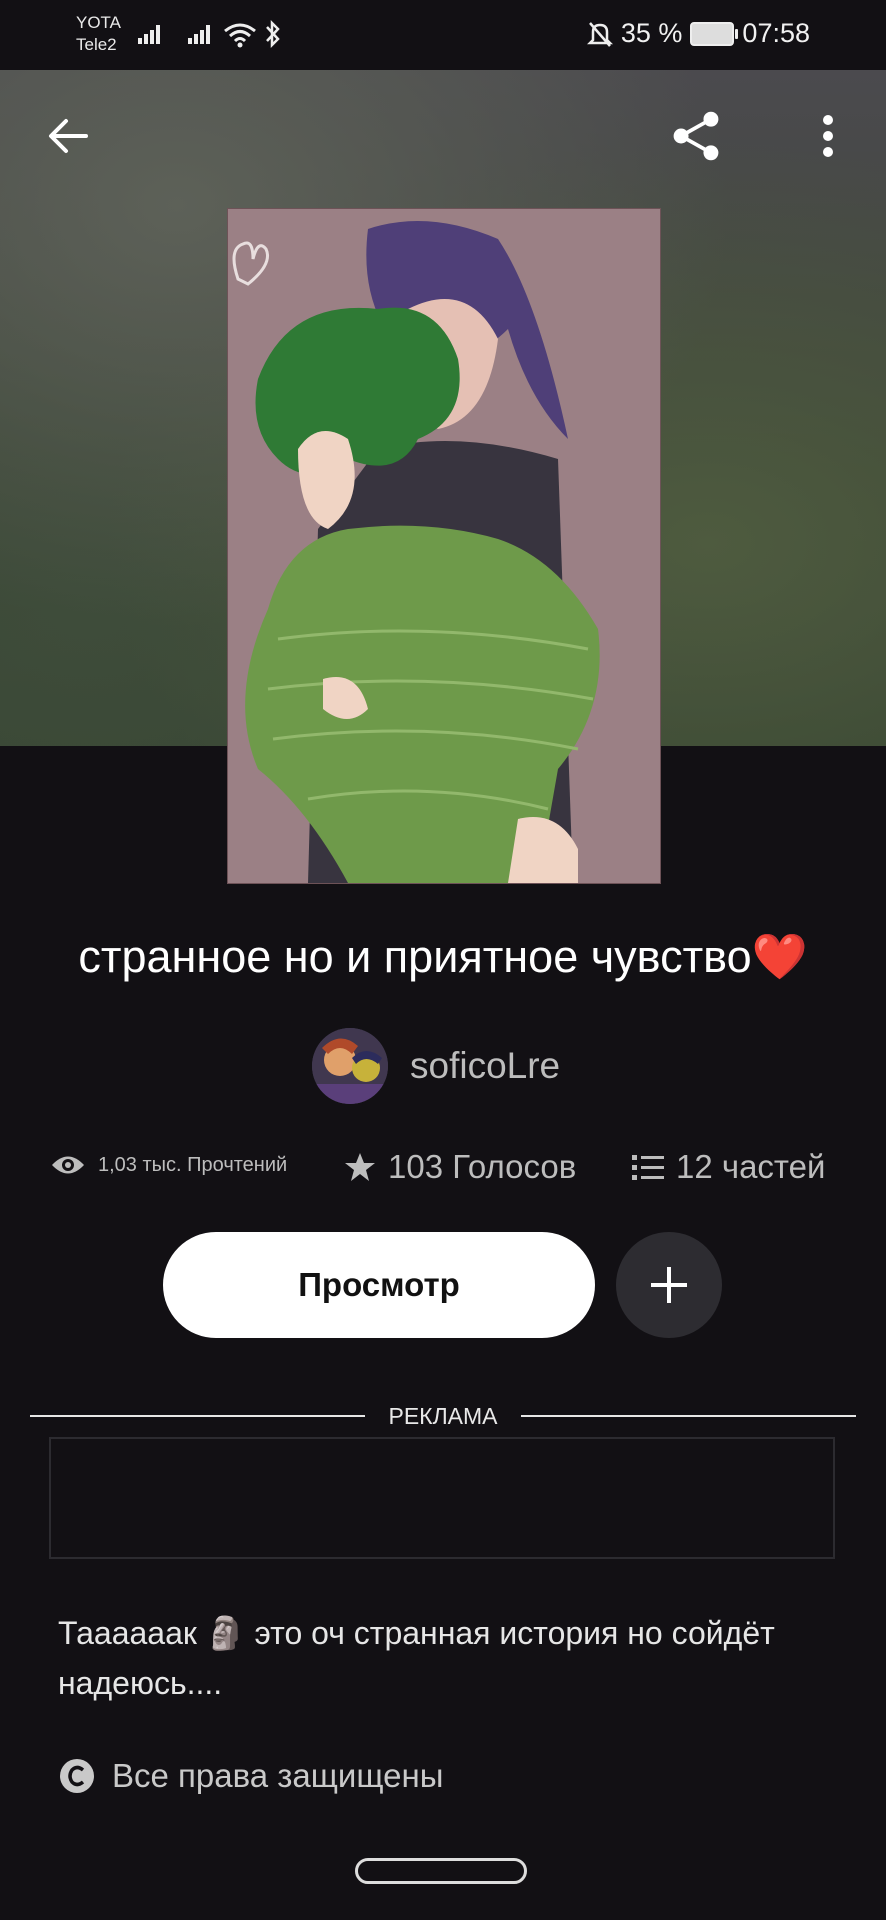  I want to click on more-vertical-icon, so click(828, 136).